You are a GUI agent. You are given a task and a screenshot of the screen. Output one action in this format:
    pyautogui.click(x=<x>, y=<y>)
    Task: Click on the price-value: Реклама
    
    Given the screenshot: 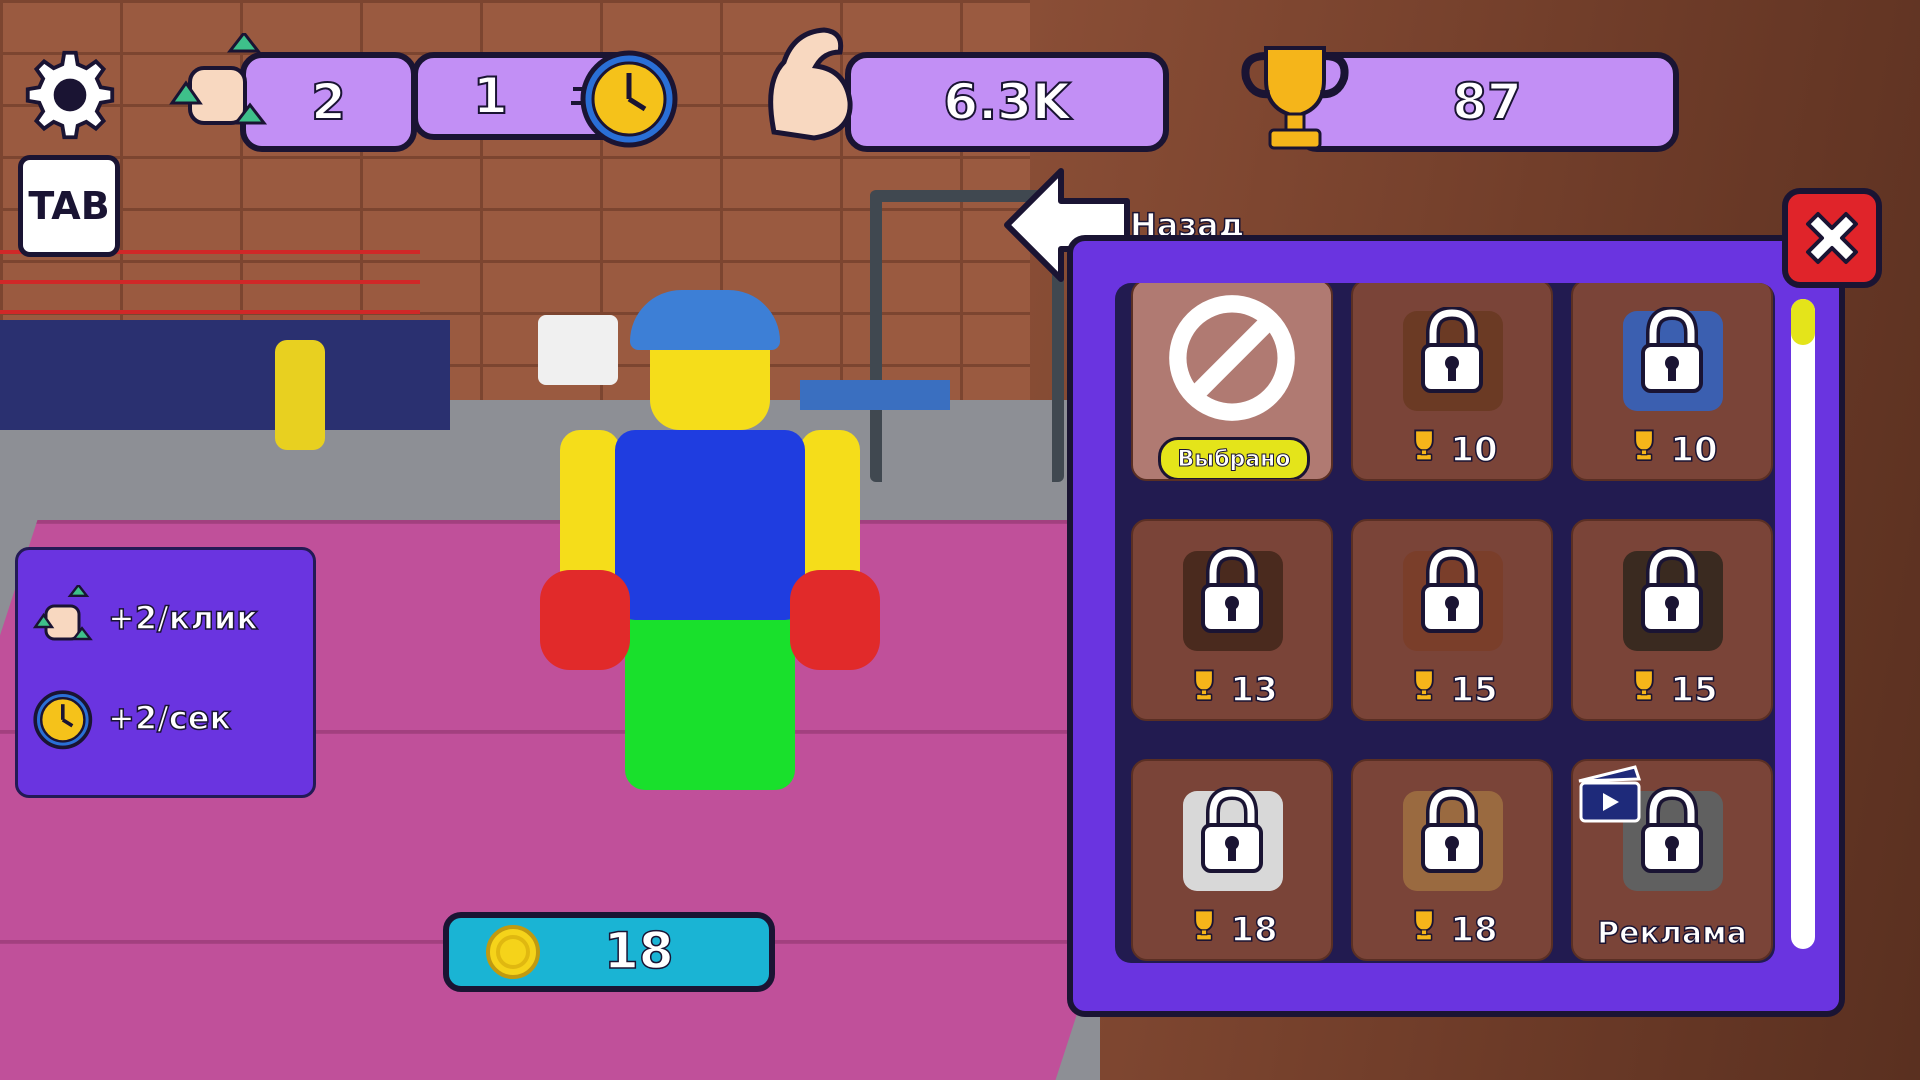 What is the action you would take?
    pyautogui.click(x=1671, y=933)
    